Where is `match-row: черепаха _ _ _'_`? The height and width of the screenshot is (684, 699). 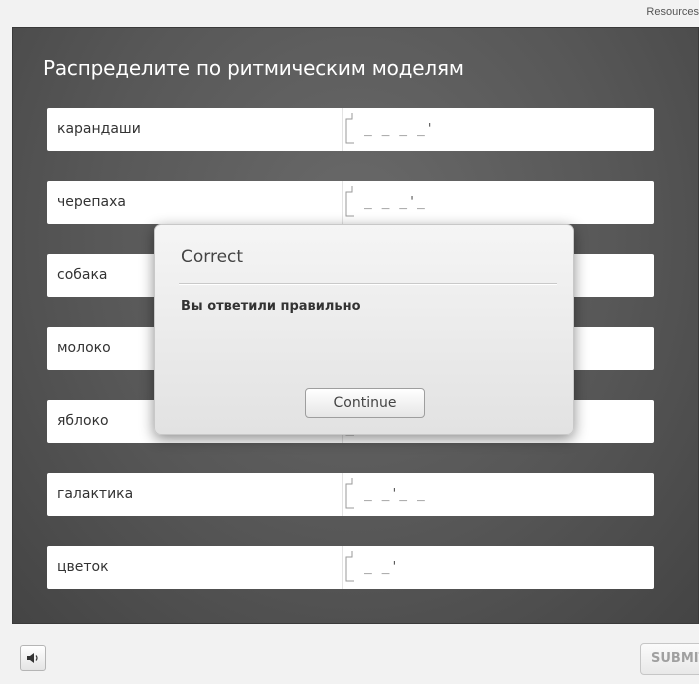 match-row: черепаха _ _ _'_ is located at coordinates (350, 202).